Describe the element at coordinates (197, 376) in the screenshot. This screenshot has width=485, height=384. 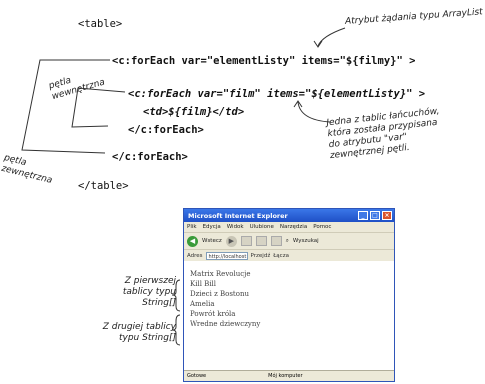
I see `status-text: Gotowe` at that location.